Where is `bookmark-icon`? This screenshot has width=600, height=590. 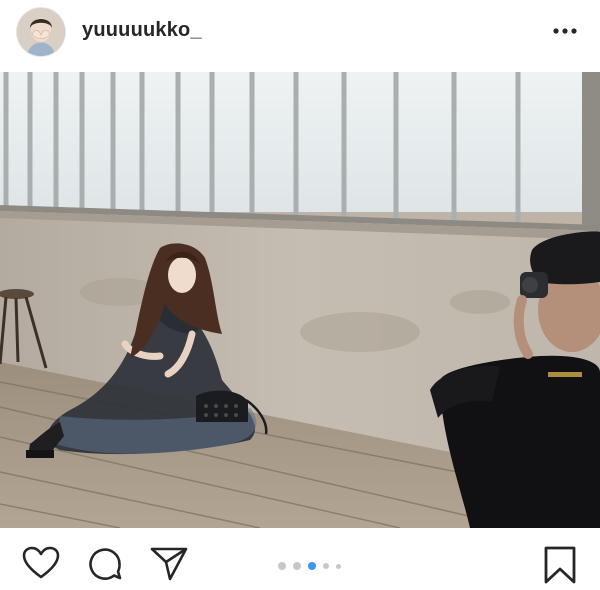
bookmark-icon is located at coordinates (560, 567).